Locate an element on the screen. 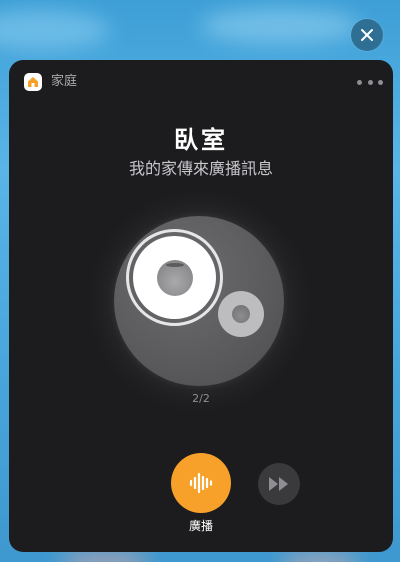  fast-forward-icon is located at coordinates (278, 484).